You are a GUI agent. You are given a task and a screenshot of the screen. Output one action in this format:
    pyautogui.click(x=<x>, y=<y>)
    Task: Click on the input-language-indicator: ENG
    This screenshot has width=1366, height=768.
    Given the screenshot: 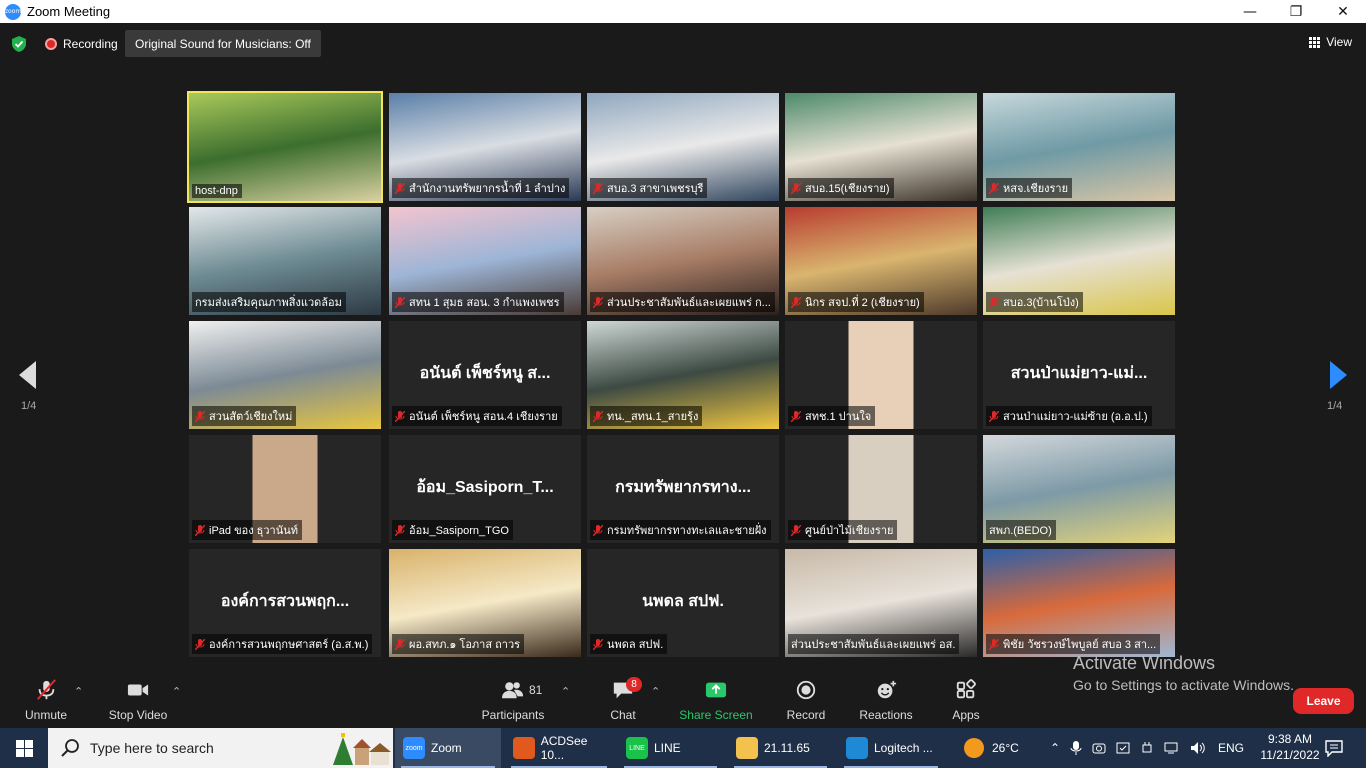 What is the action you would take?
    pyautogui.click(x=1231, y=748)
    